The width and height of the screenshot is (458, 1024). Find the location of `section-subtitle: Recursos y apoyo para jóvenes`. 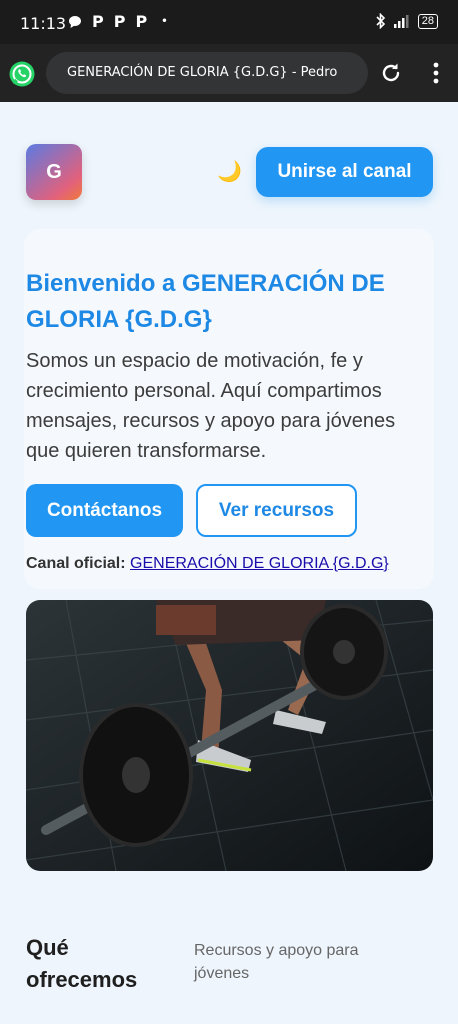

section-subtitle: Recursos y apoyo para jóvenes is located at coordinates (276, 962).